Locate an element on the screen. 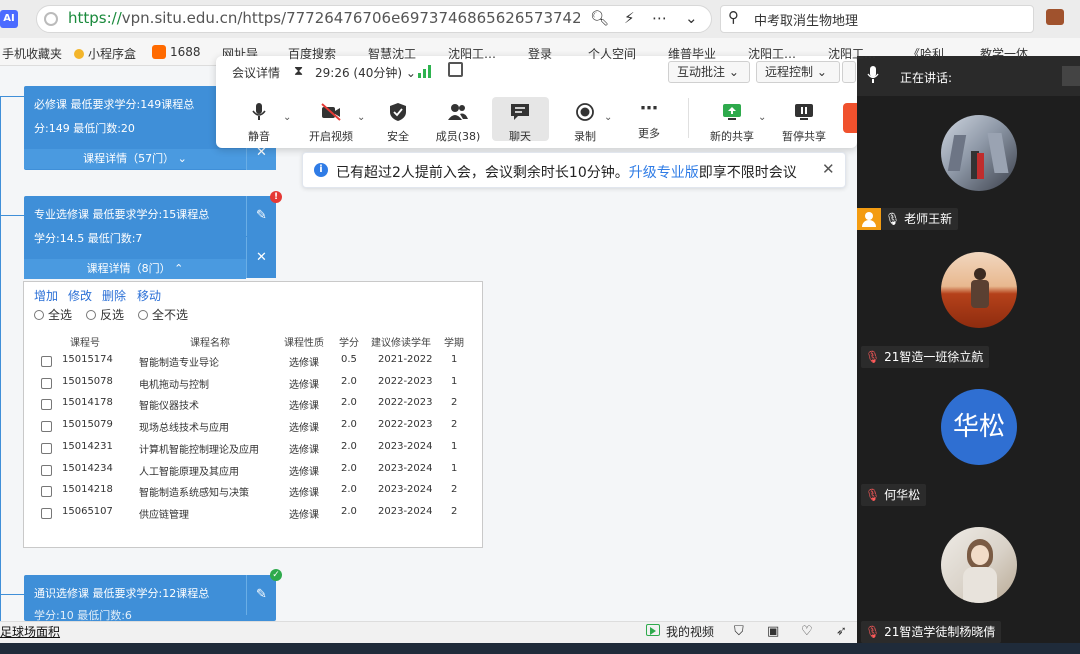 This screenshot has height=654, width=1080. speaker-name-tag: 🎙︎ 老师王新 is located at coordinates (920, 219).